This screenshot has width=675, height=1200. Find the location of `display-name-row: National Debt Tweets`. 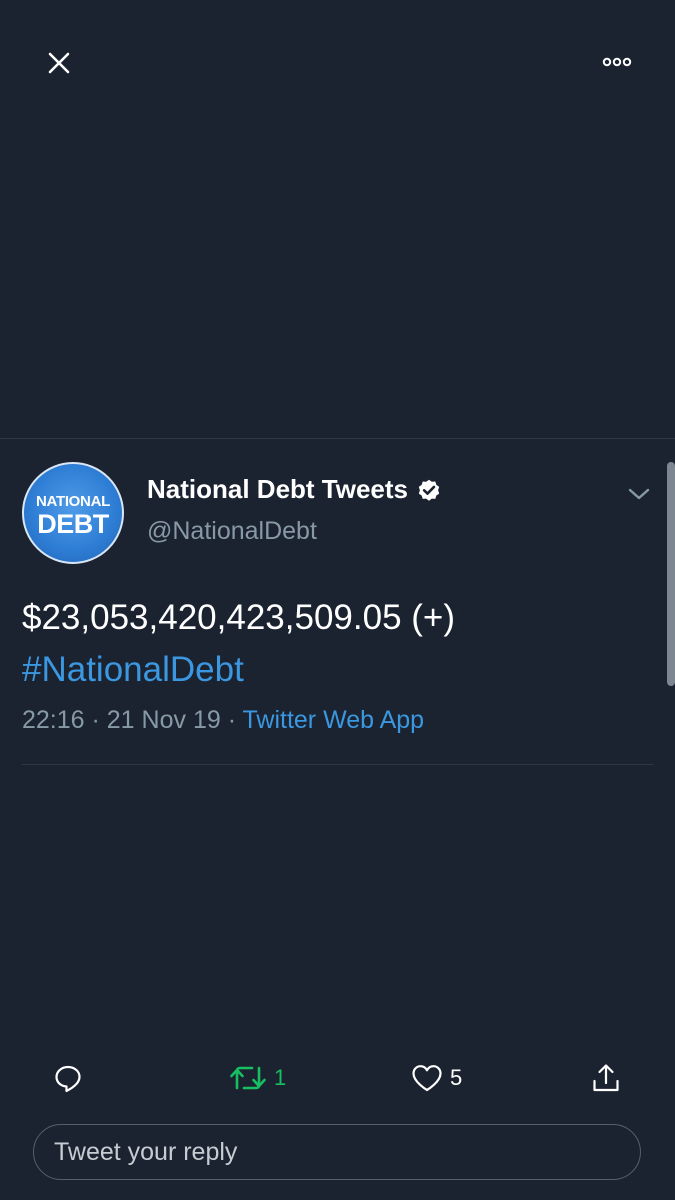

display-name-row: National Debt Tweets is located at coordinates (294, 489).